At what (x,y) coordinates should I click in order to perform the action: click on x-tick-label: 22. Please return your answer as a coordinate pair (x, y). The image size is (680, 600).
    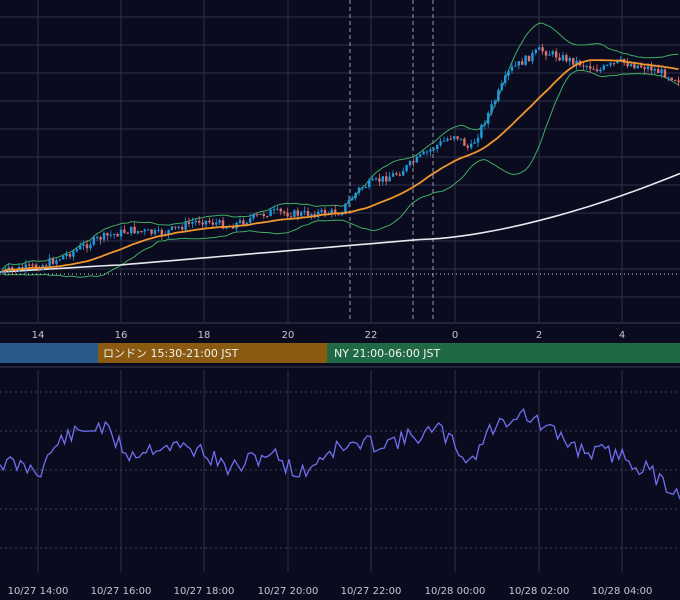
    Looking at the image, I should click on (371, 335).